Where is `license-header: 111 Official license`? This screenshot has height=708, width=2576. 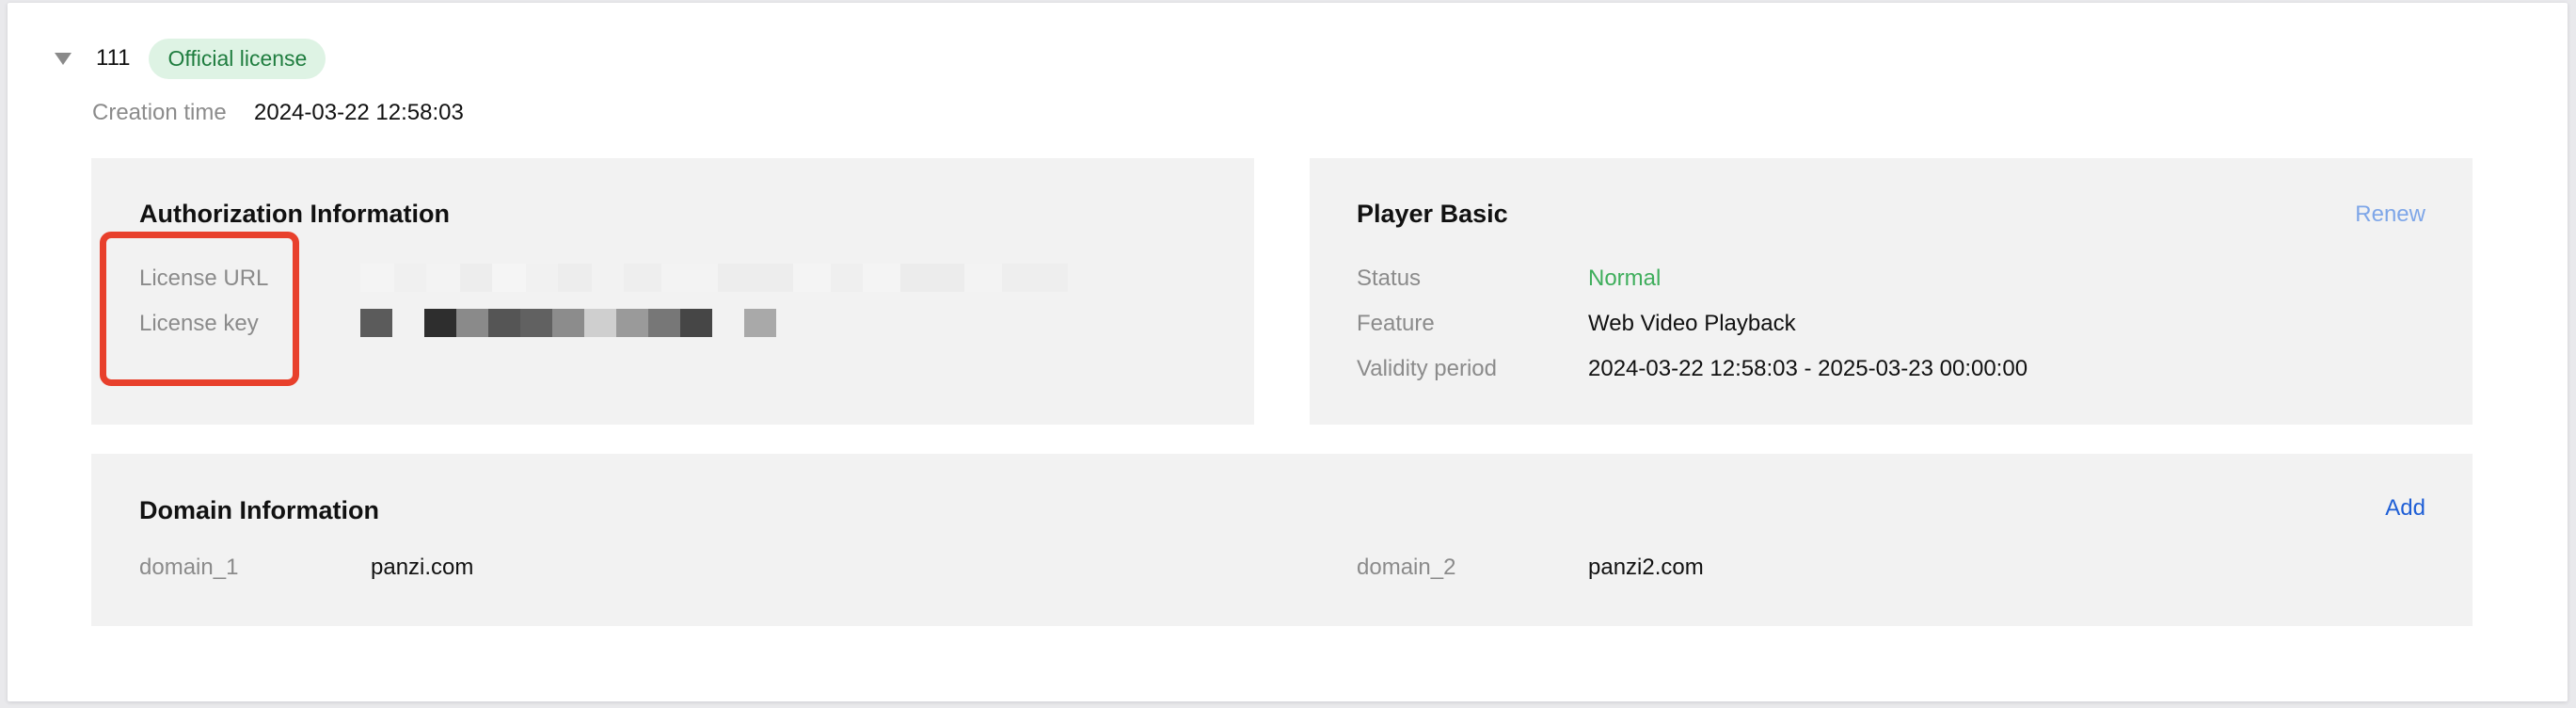 license-header: 111 Official license is located at coordinates (191, 58).